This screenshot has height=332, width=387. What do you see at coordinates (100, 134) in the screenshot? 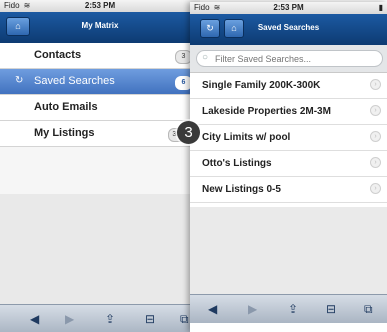
I see `menu-item-my-listings: My Listings 3563` at bounding box center [100, 134].